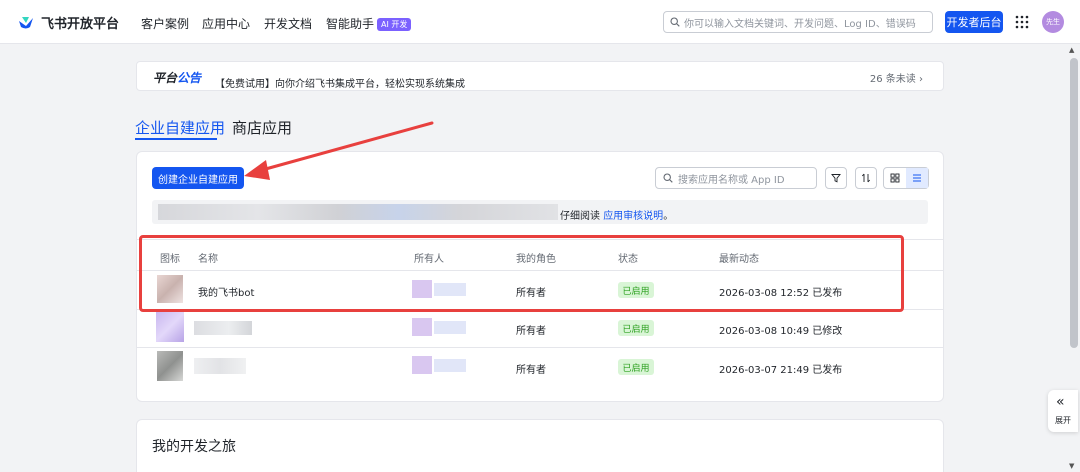 This screenshot has height=472, width=1080. Describe the element at coordinates (194, 447) in the screenshot. I see `dev-journey-title: 我的开发之旅` at that location.